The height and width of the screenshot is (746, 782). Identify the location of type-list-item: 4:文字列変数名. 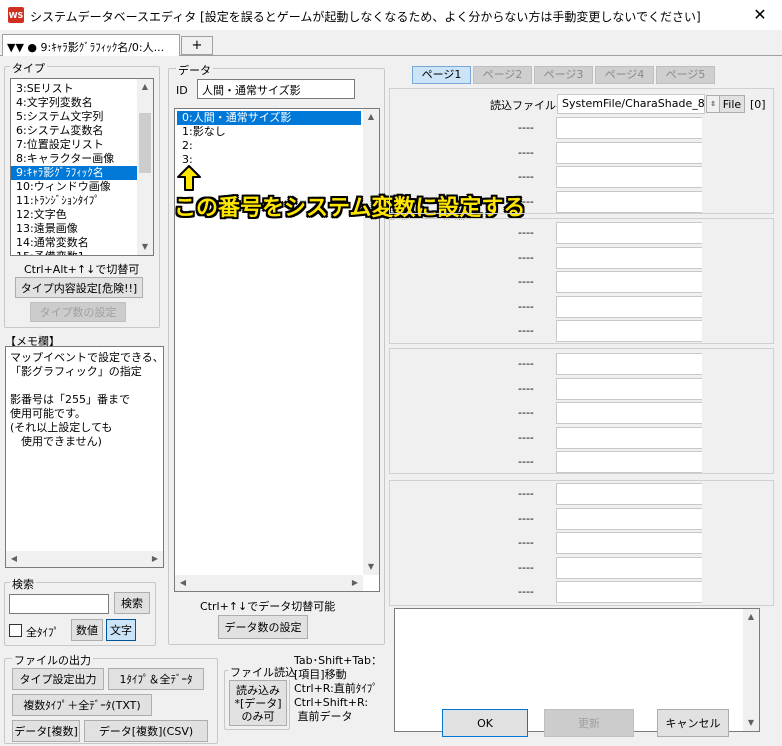
(74, 103).